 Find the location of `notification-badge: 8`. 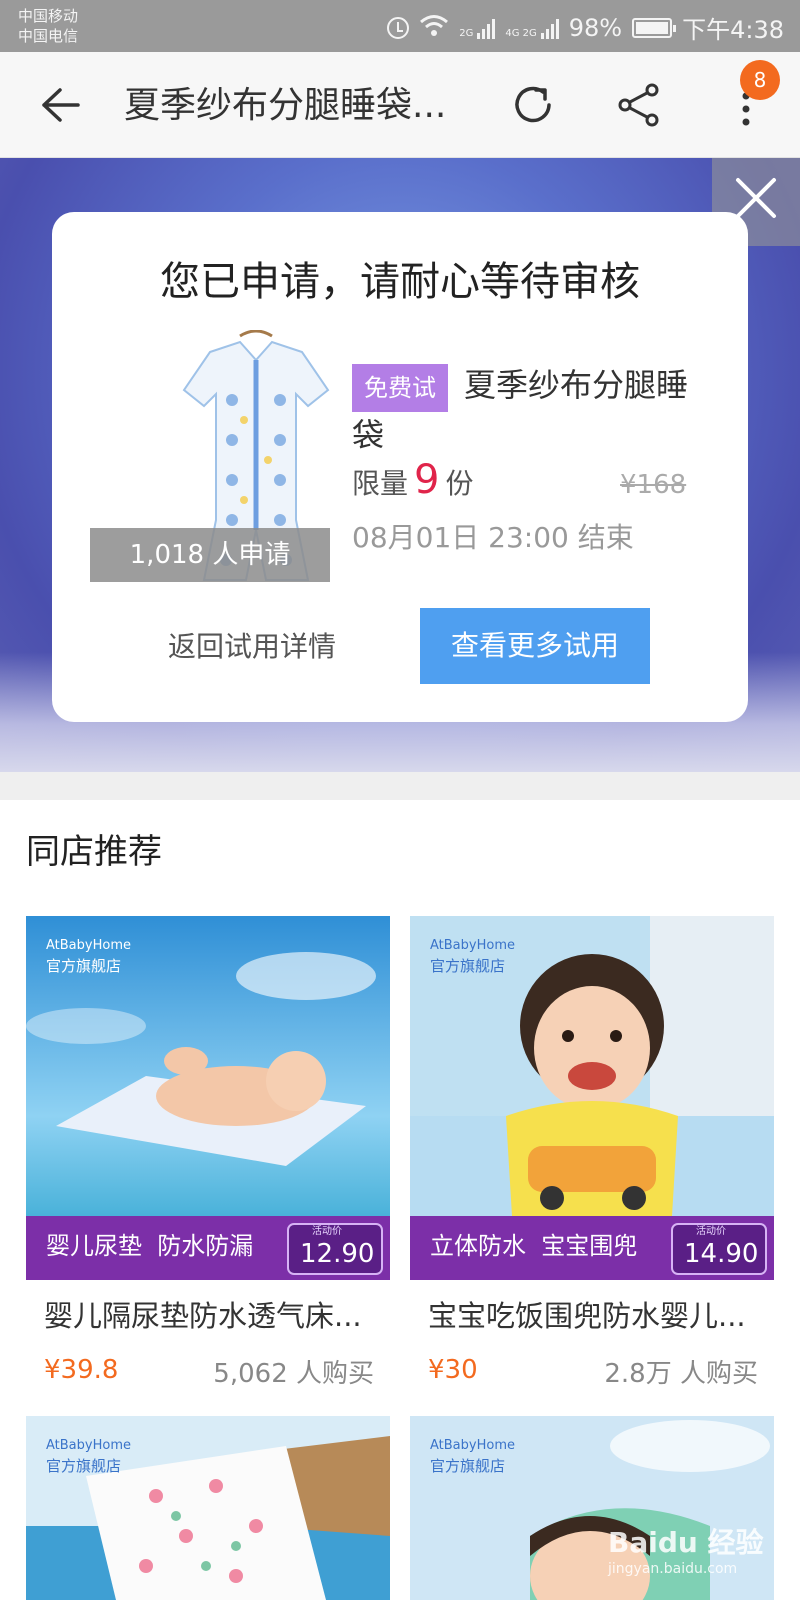

notification-badge: 8 is located at coordinates (760, 80).